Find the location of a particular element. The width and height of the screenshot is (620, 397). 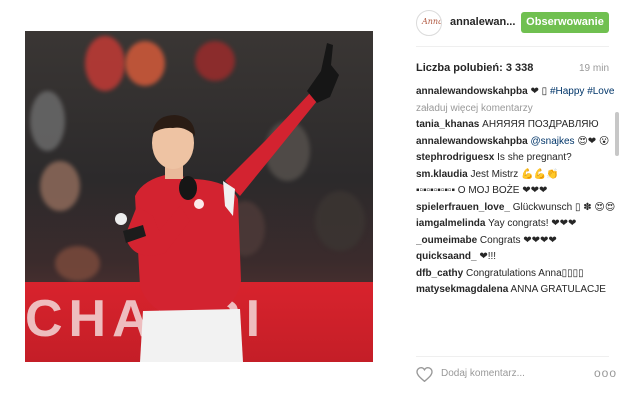

avatar: Anna is located at coordinates (429, 23).